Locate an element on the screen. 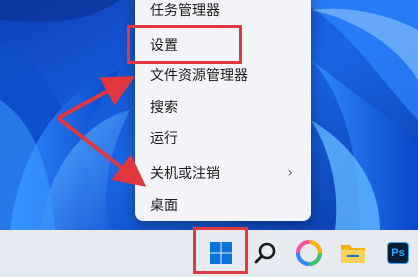  photoshop-icon: Ps is located at coordinates (398, 253).